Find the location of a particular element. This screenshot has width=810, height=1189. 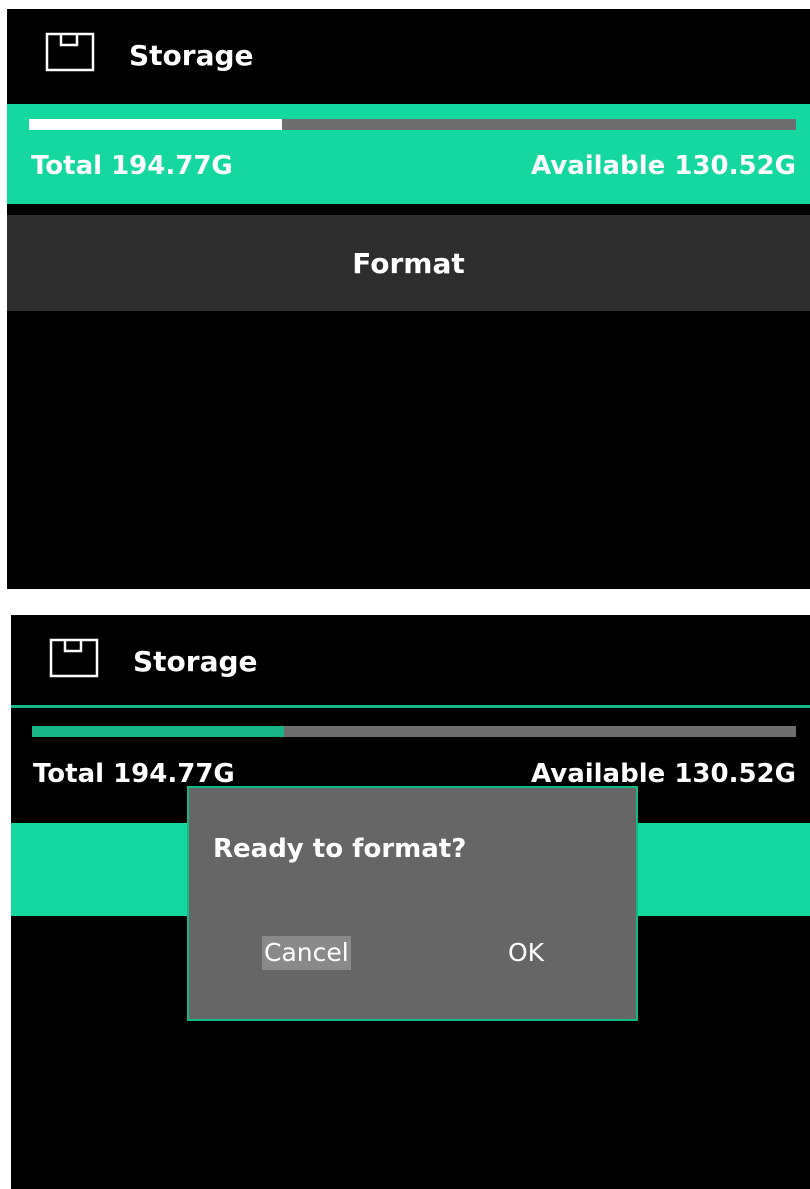

dialog-question: Ready to format? is located at coordinates (340, 849).